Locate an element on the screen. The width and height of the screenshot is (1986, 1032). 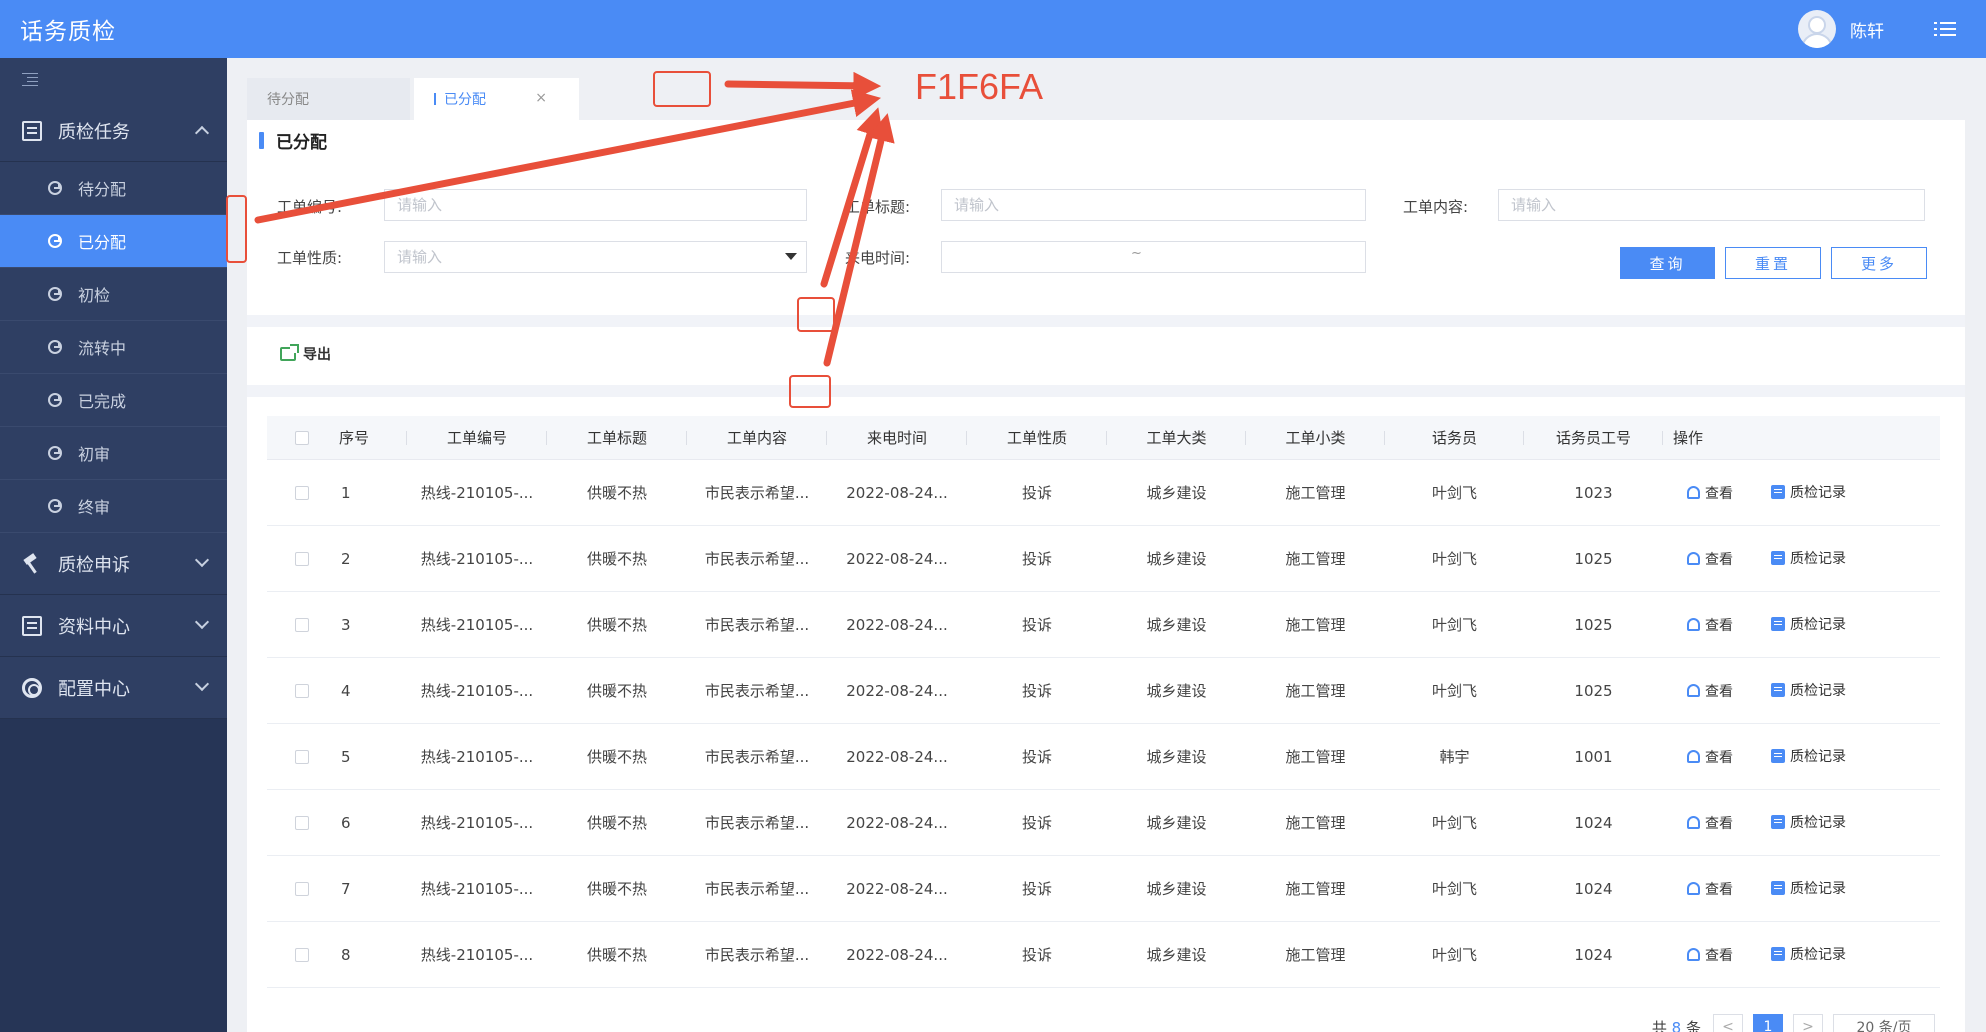
col-header: 工单大类 is located at coordinates (1176, 437).